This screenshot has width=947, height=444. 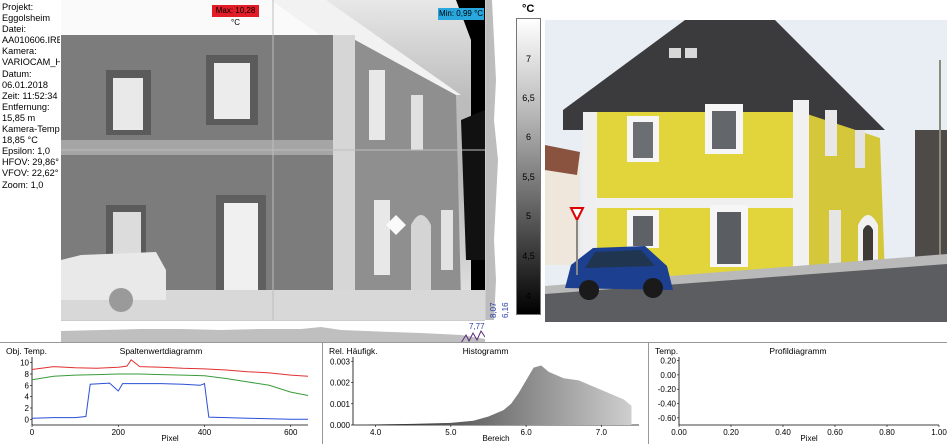 I want to click on y-tick-label: 4, so click(x=27, y=397).